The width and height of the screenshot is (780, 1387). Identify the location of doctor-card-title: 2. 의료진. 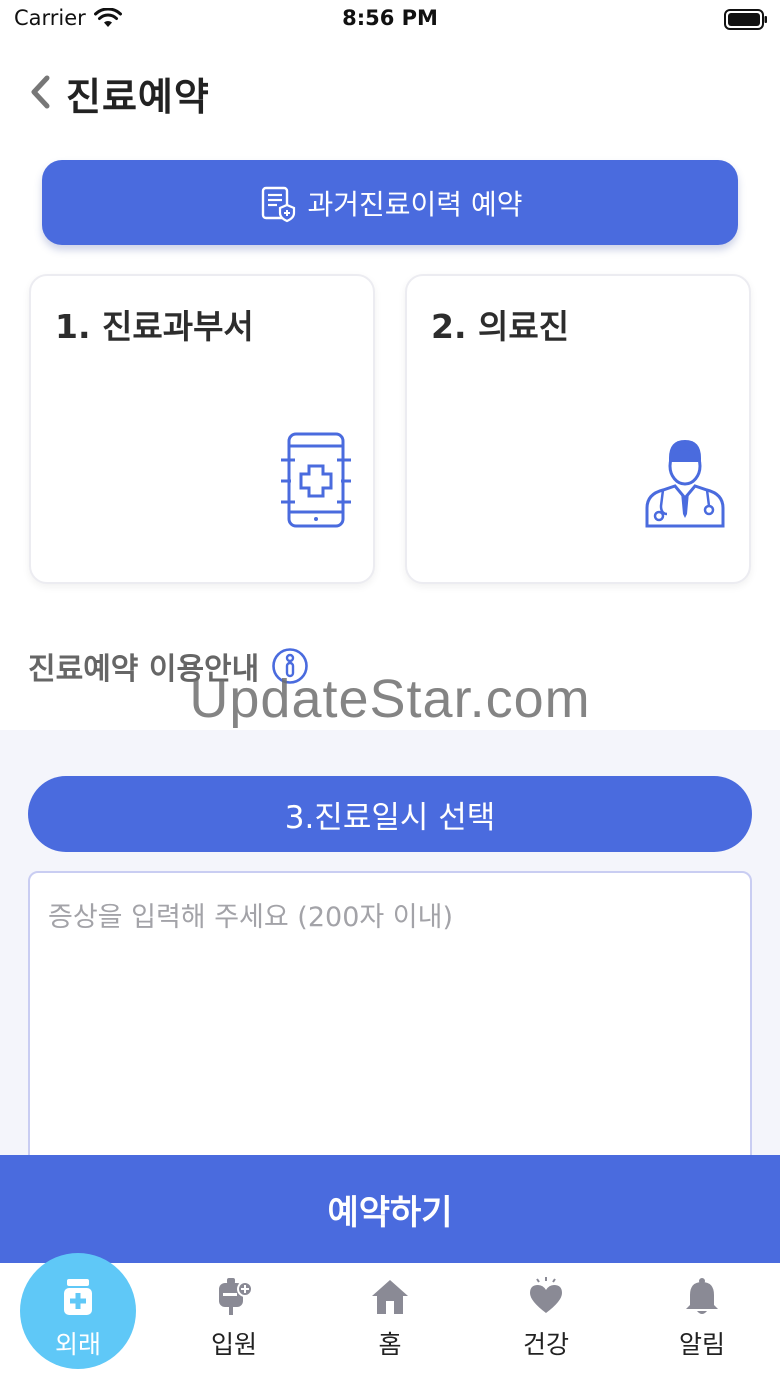
(500, 326).